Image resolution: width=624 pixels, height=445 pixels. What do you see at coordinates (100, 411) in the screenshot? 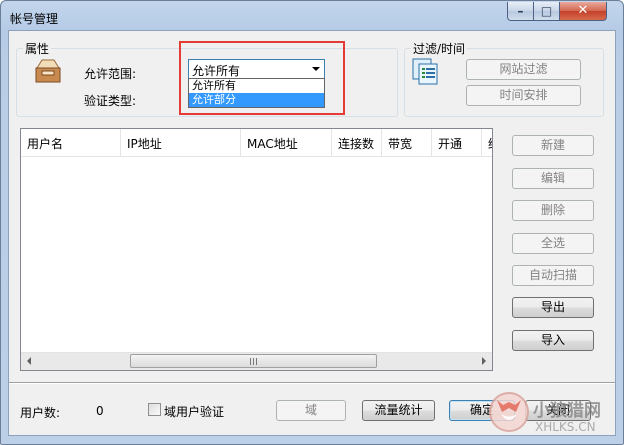
I see `user-count-value: 0` at bounding box center [100, 411].